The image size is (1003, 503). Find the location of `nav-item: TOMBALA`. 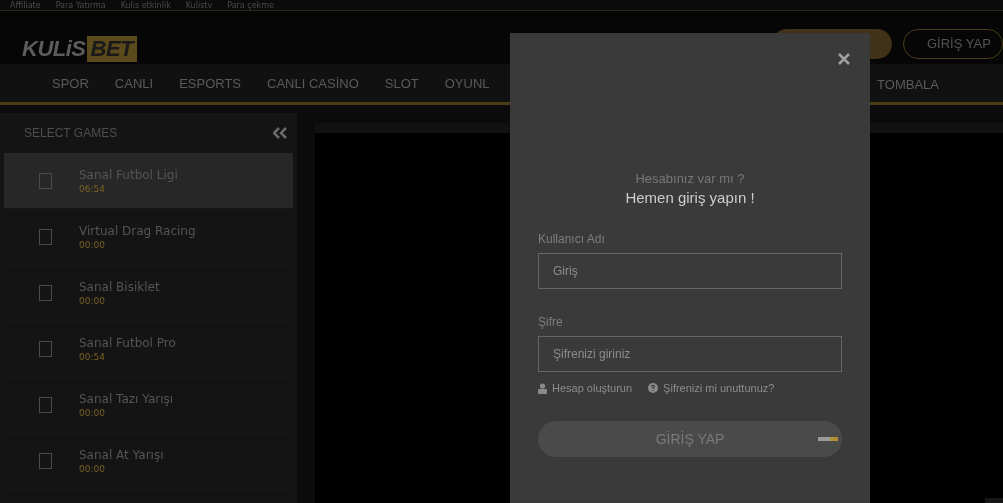

nav-item: TOMBALA is located at coordinates (908, 84).